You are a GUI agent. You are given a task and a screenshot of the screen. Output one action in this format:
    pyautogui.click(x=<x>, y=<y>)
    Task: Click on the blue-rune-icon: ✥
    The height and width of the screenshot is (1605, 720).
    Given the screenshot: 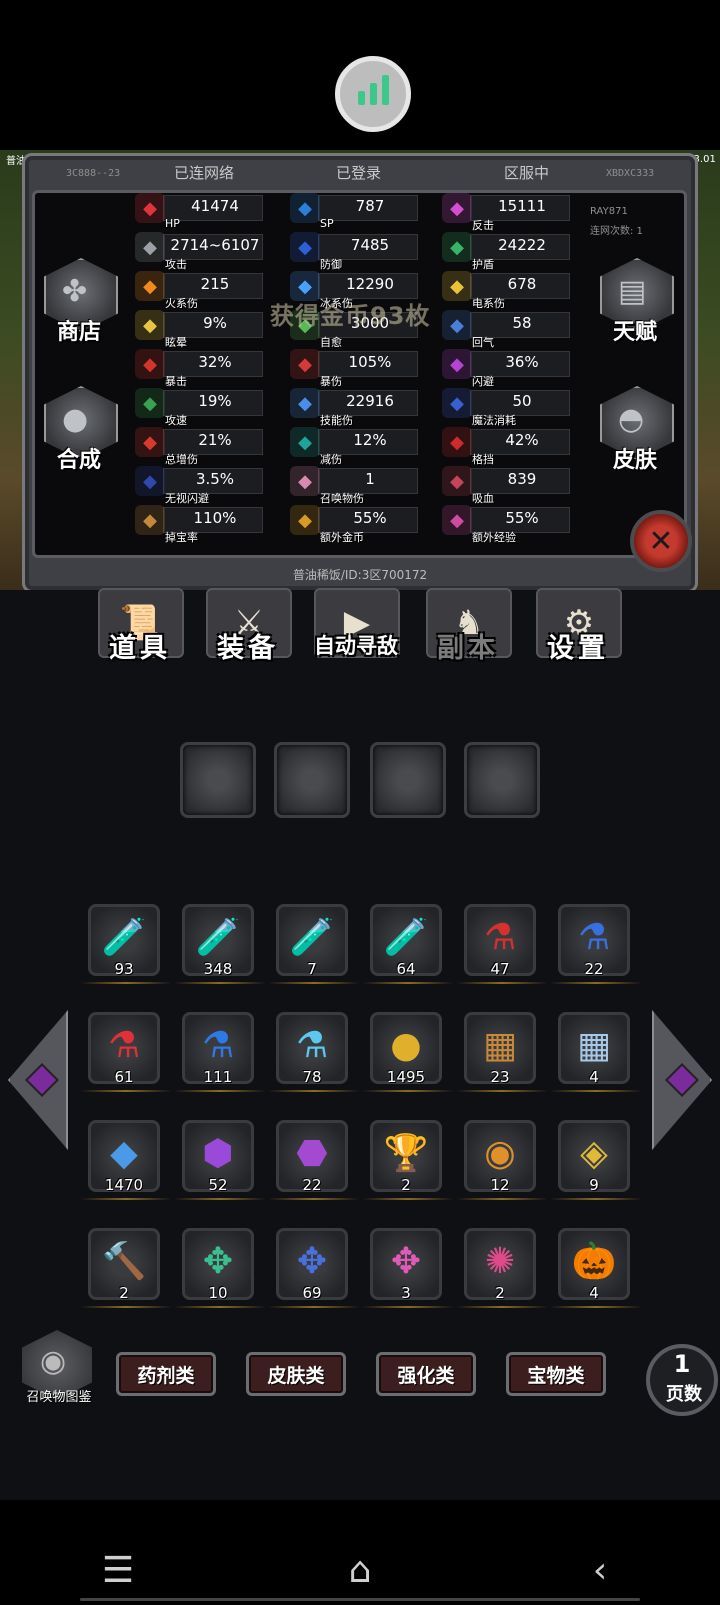 What is the action you would take?
    pyautogui.click(x=312, y=1261)
    